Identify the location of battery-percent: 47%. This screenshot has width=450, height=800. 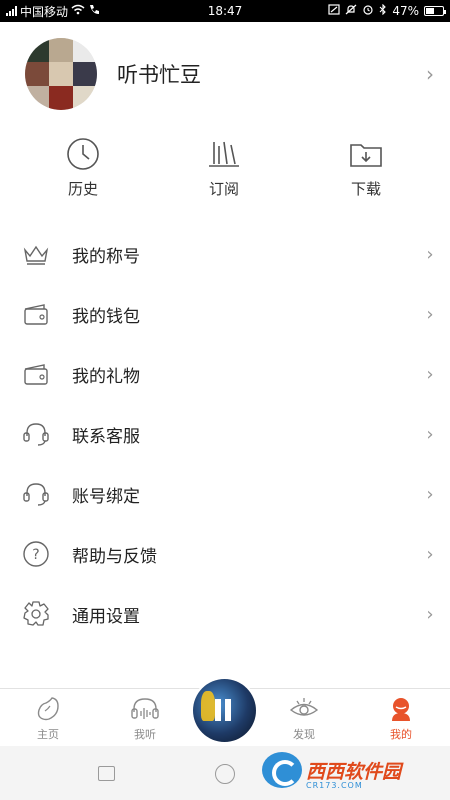
(405, 11).